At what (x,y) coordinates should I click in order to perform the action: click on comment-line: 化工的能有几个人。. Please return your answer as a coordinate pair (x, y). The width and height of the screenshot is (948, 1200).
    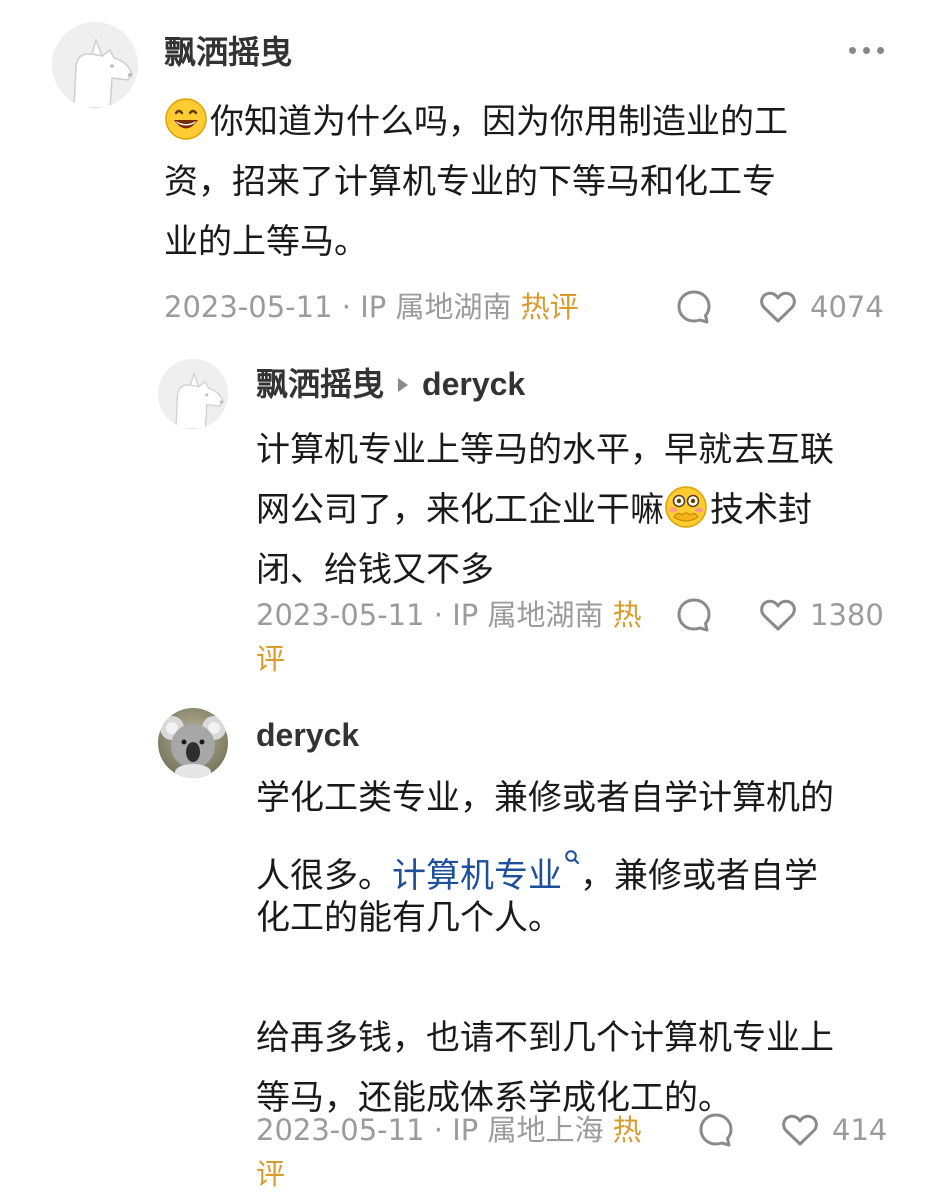
    Looking at the image, I should click on (409, 918).